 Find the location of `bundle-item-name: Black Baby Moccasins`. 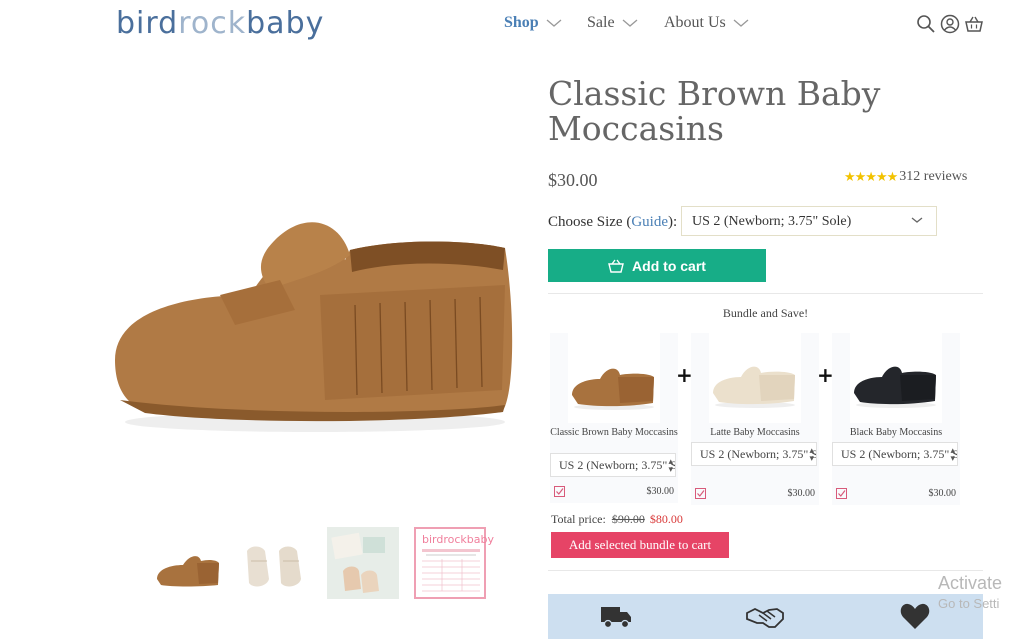

bundle-item-name: Black Baby Moccasins is located at coordinates (896, 432).